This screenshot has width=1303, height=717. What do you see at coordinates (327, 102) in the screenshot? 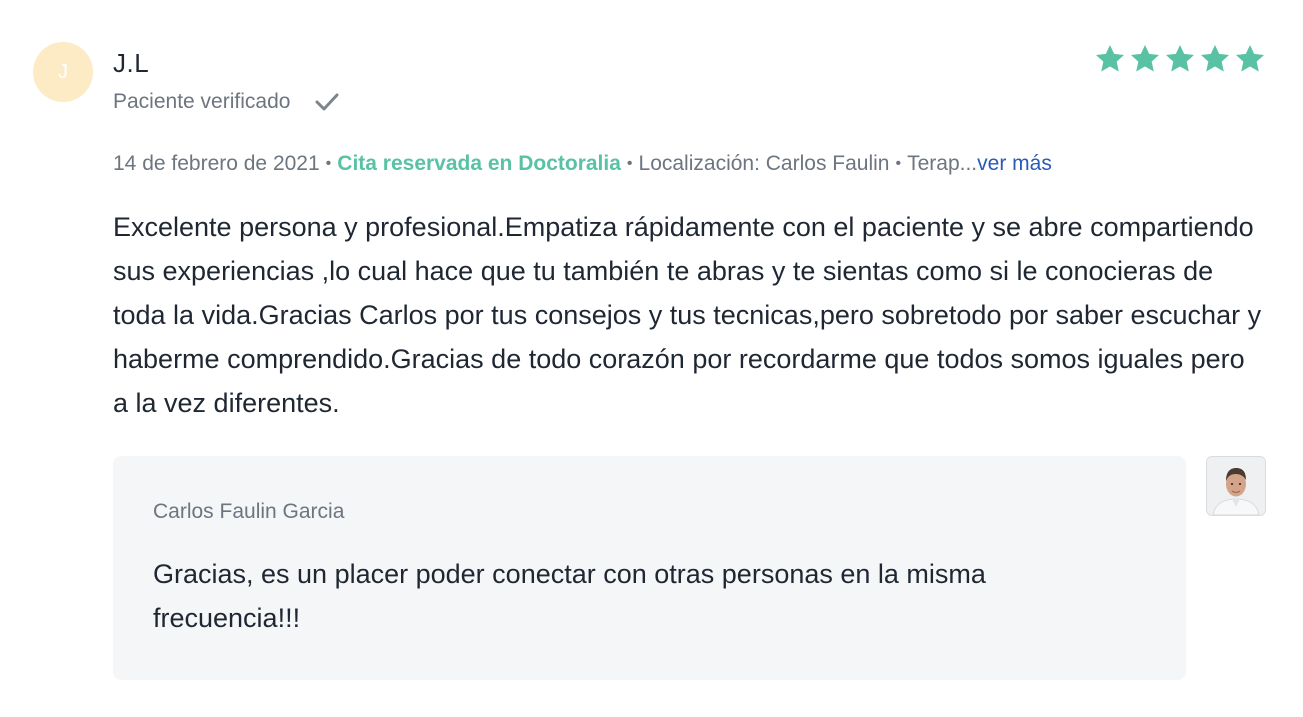
I see `check-icon` at bounding box center [327, 102].